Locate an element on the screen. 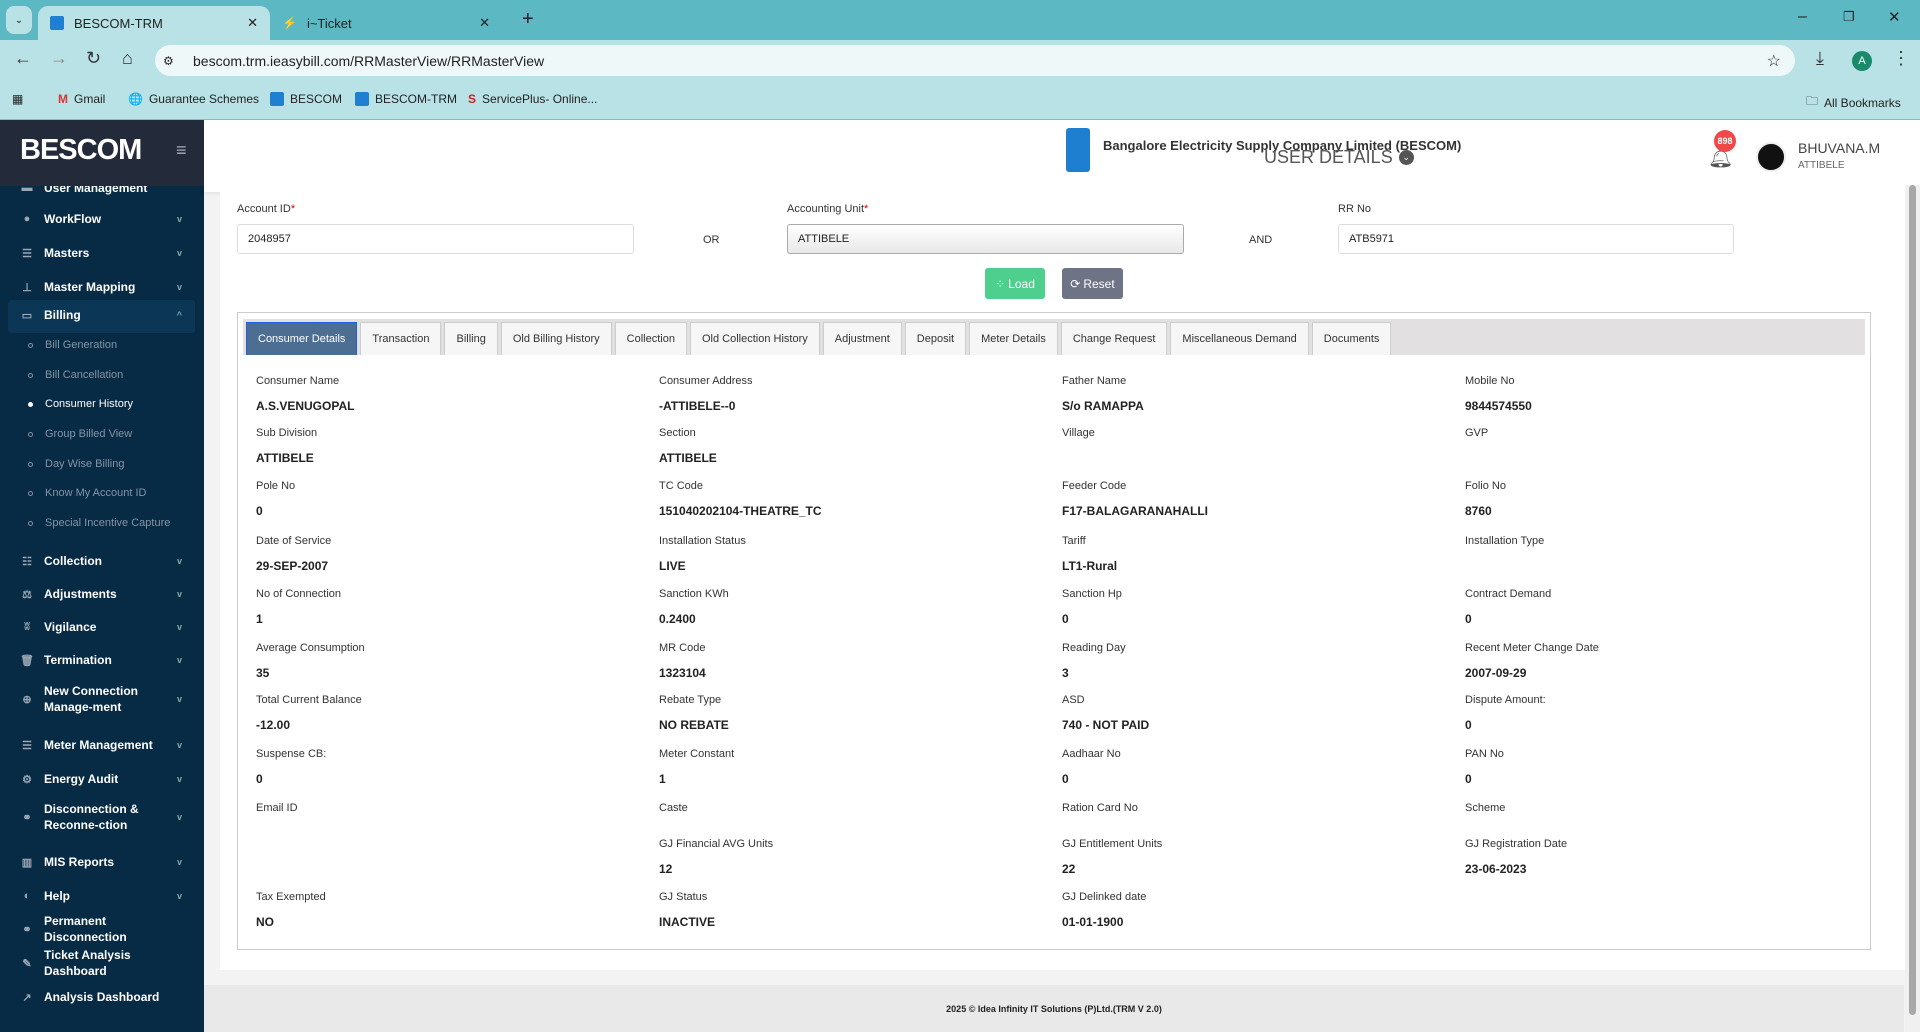  sidebar-item-label: Termination is located at coordinates (78, 659).